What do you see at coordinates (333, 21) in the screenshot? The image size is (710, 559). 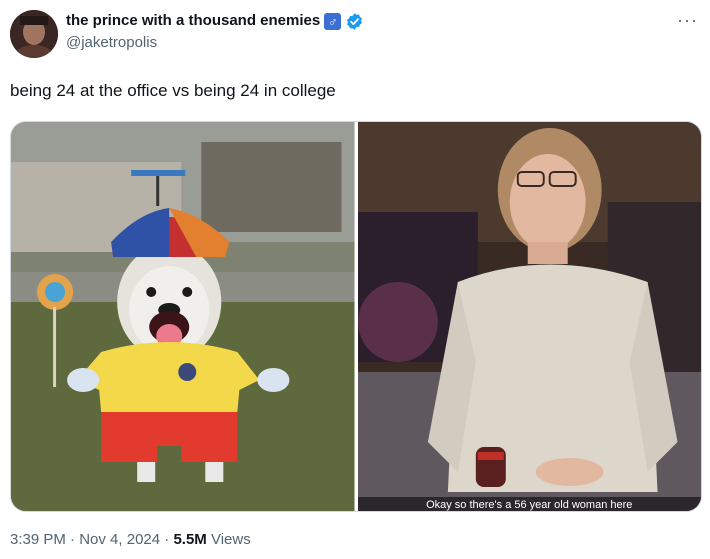 I see `male-sign-icon: ♂` at bounding box center [333, 21].